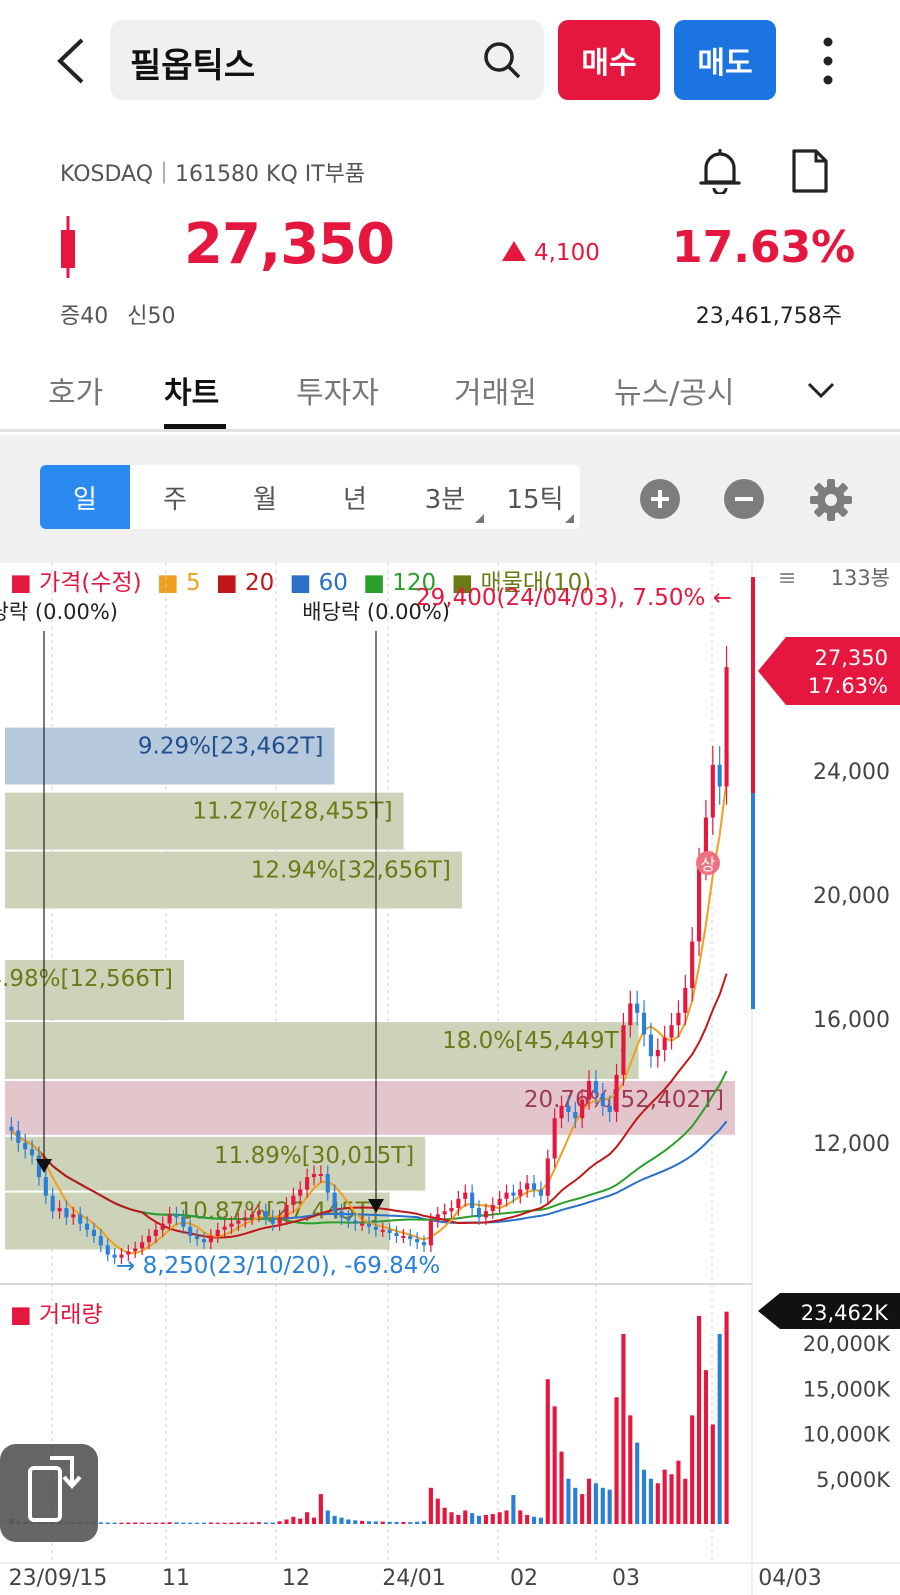 The height and width of the screenshot is (1595, 900). What do you see at coordinates (535, 497) in the screenshot?
I see `period-tick: 15틱` at bounding box center [535, 497].